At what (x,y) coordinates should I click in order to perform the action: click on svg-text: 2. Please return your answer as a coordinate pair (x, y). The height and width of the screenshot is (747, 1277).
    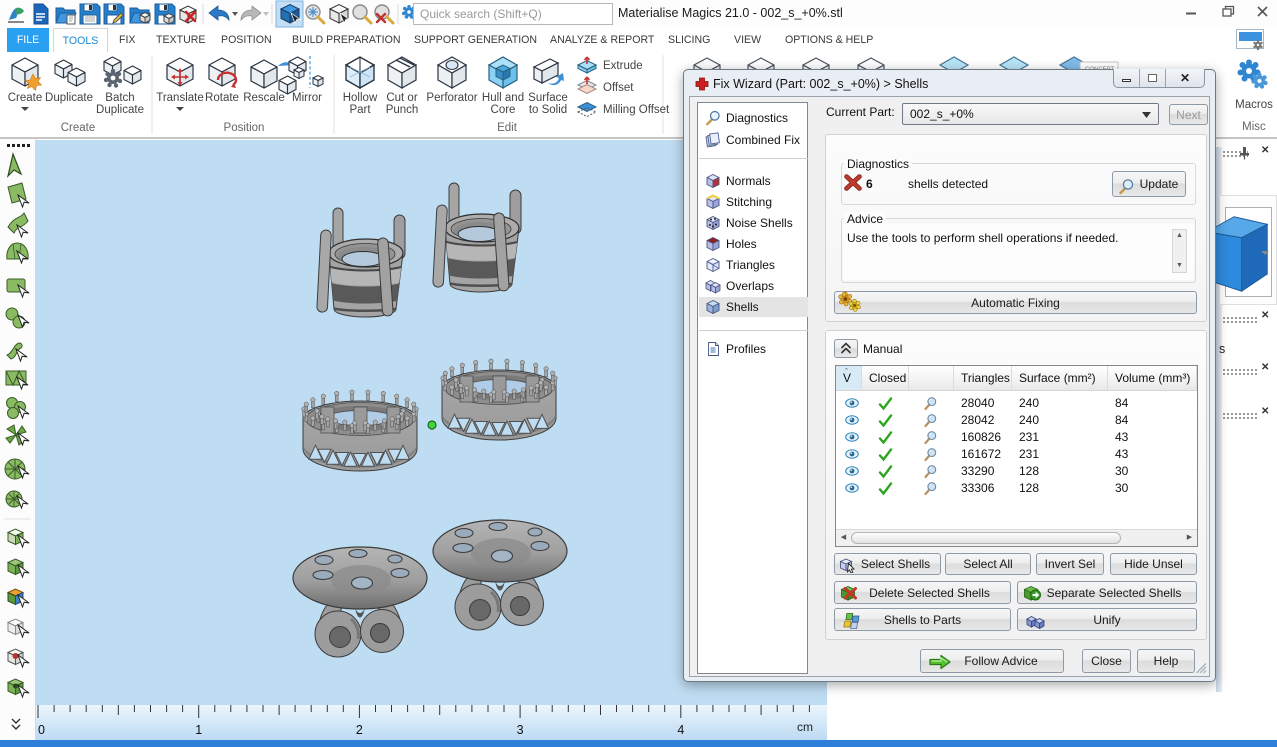
    Looking at the image, I should click on (359, 730).